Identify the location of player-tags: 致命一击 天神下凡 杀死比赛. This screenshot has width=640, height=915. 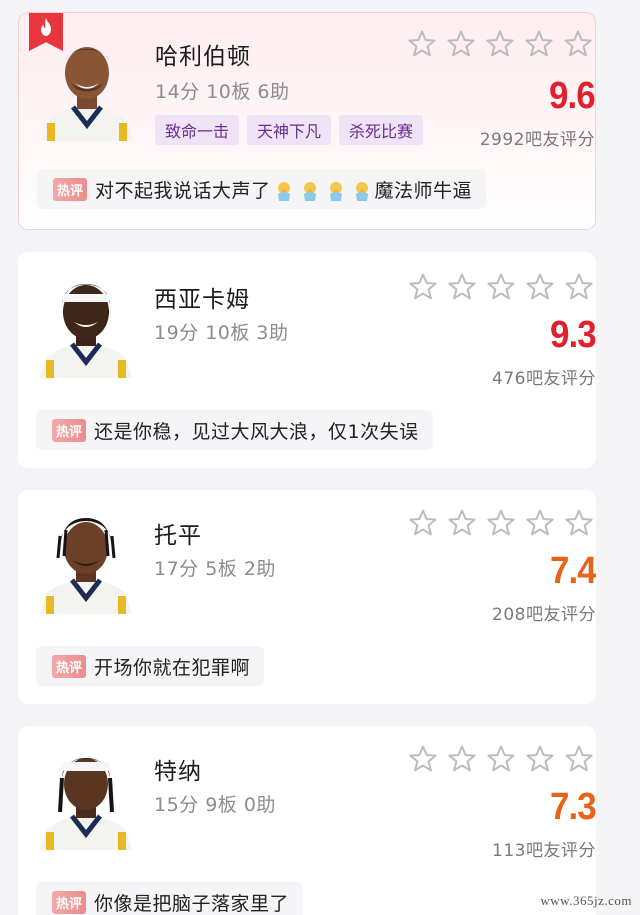
(289, 130).